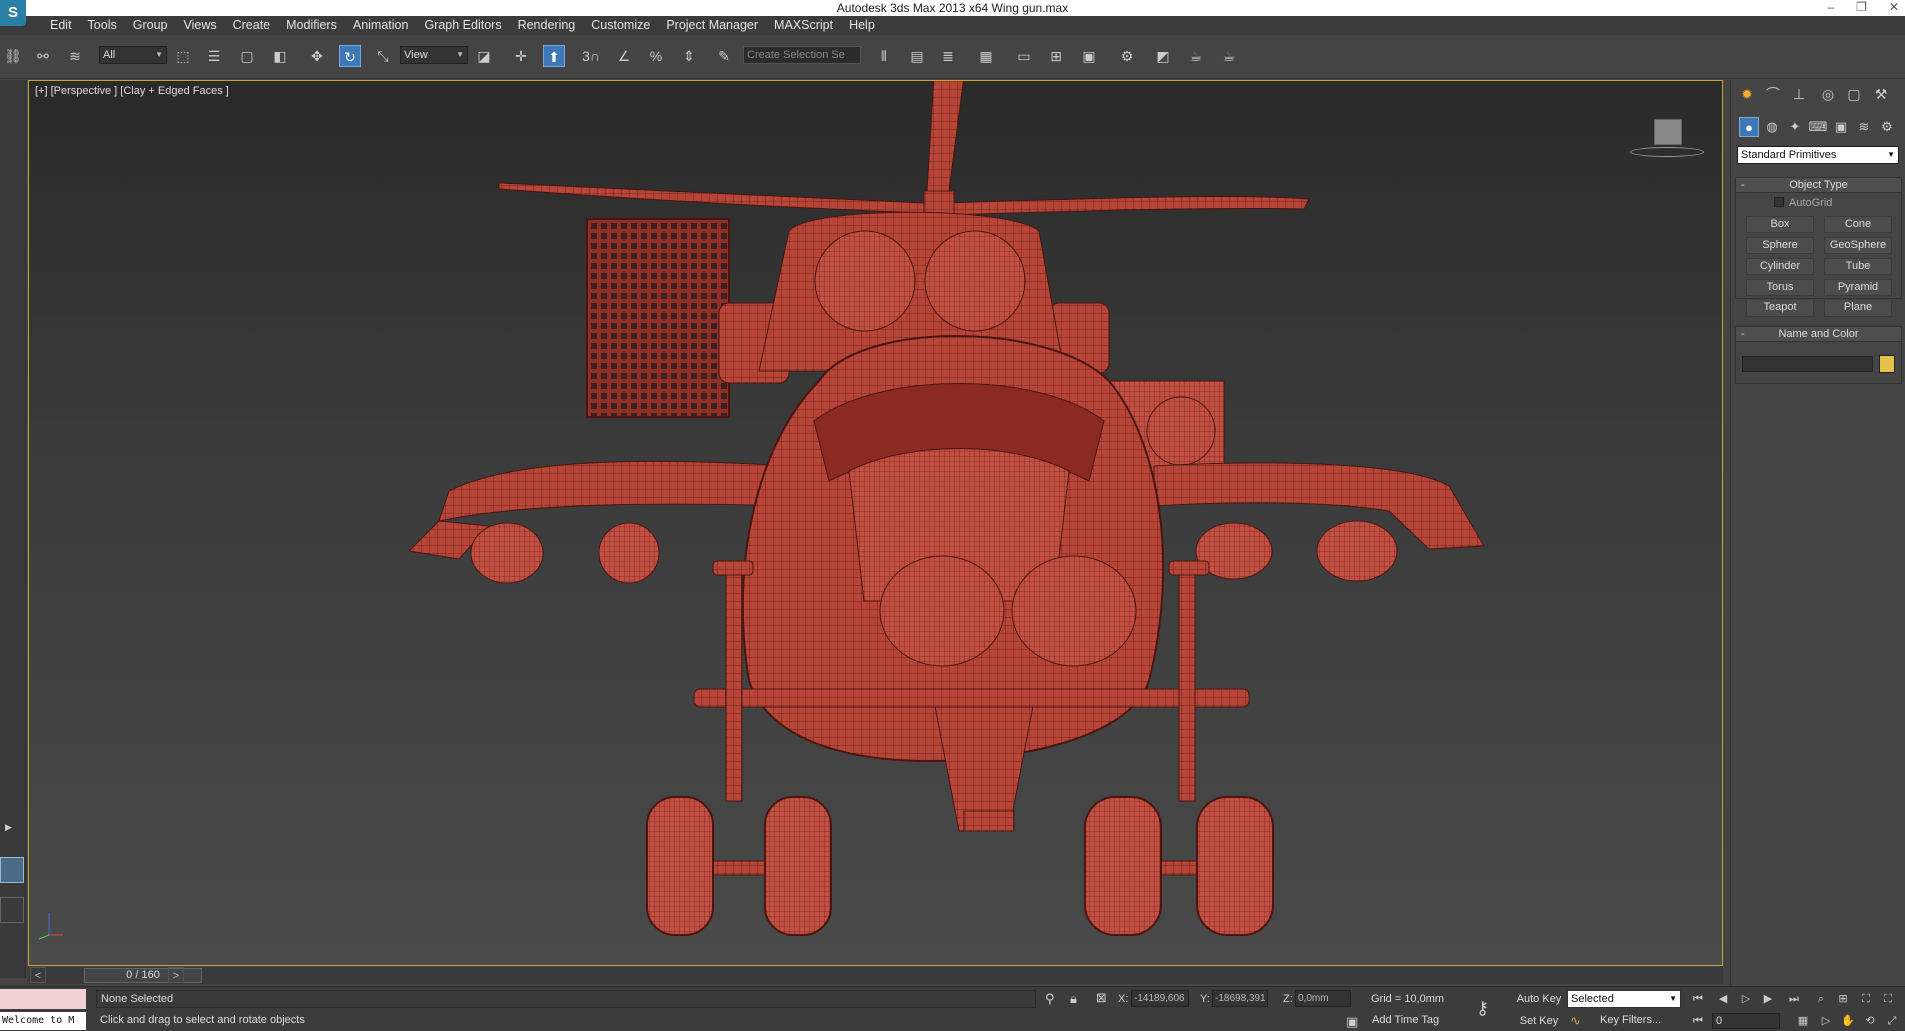 This screenshot has width=1905, height=1031. What do you see at coordinates (1056, 56) in the screenshot?
I see `schematic-view-icon: ⊞` at bounding box center [1056, 56].